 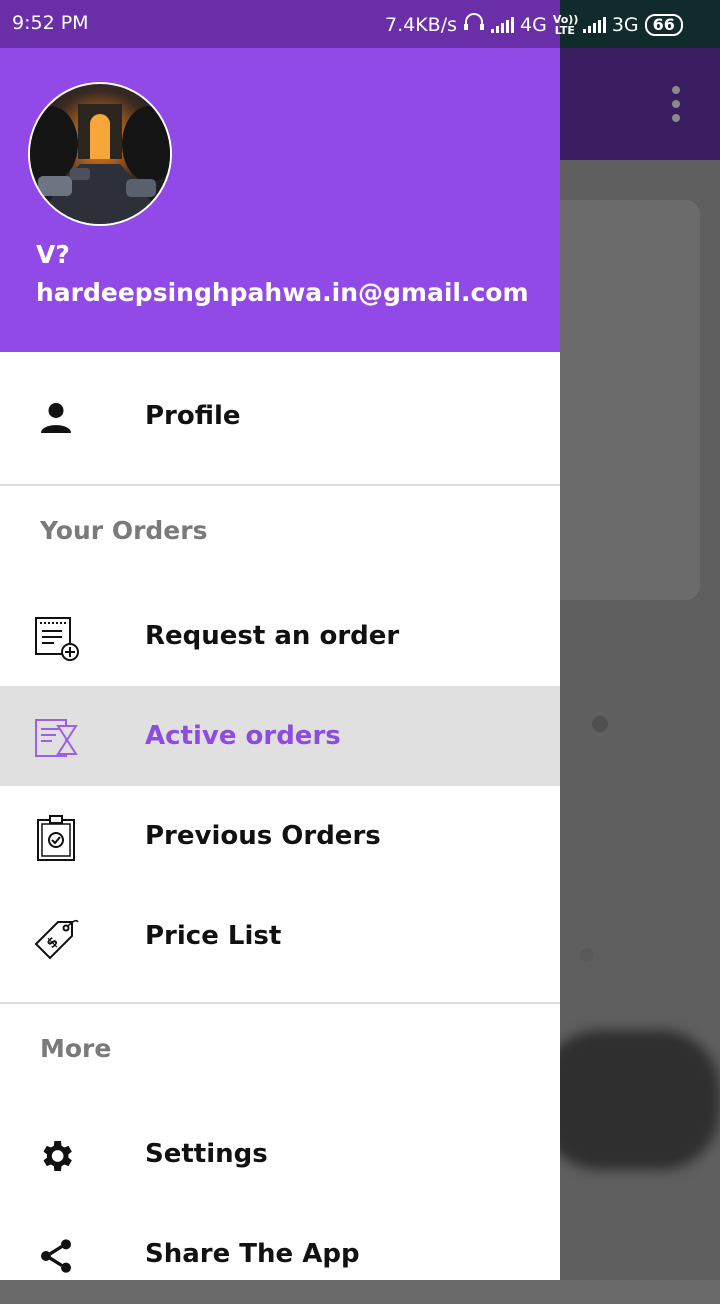 I want to click on network-type-1: 4G, so click(x=533, y=24).